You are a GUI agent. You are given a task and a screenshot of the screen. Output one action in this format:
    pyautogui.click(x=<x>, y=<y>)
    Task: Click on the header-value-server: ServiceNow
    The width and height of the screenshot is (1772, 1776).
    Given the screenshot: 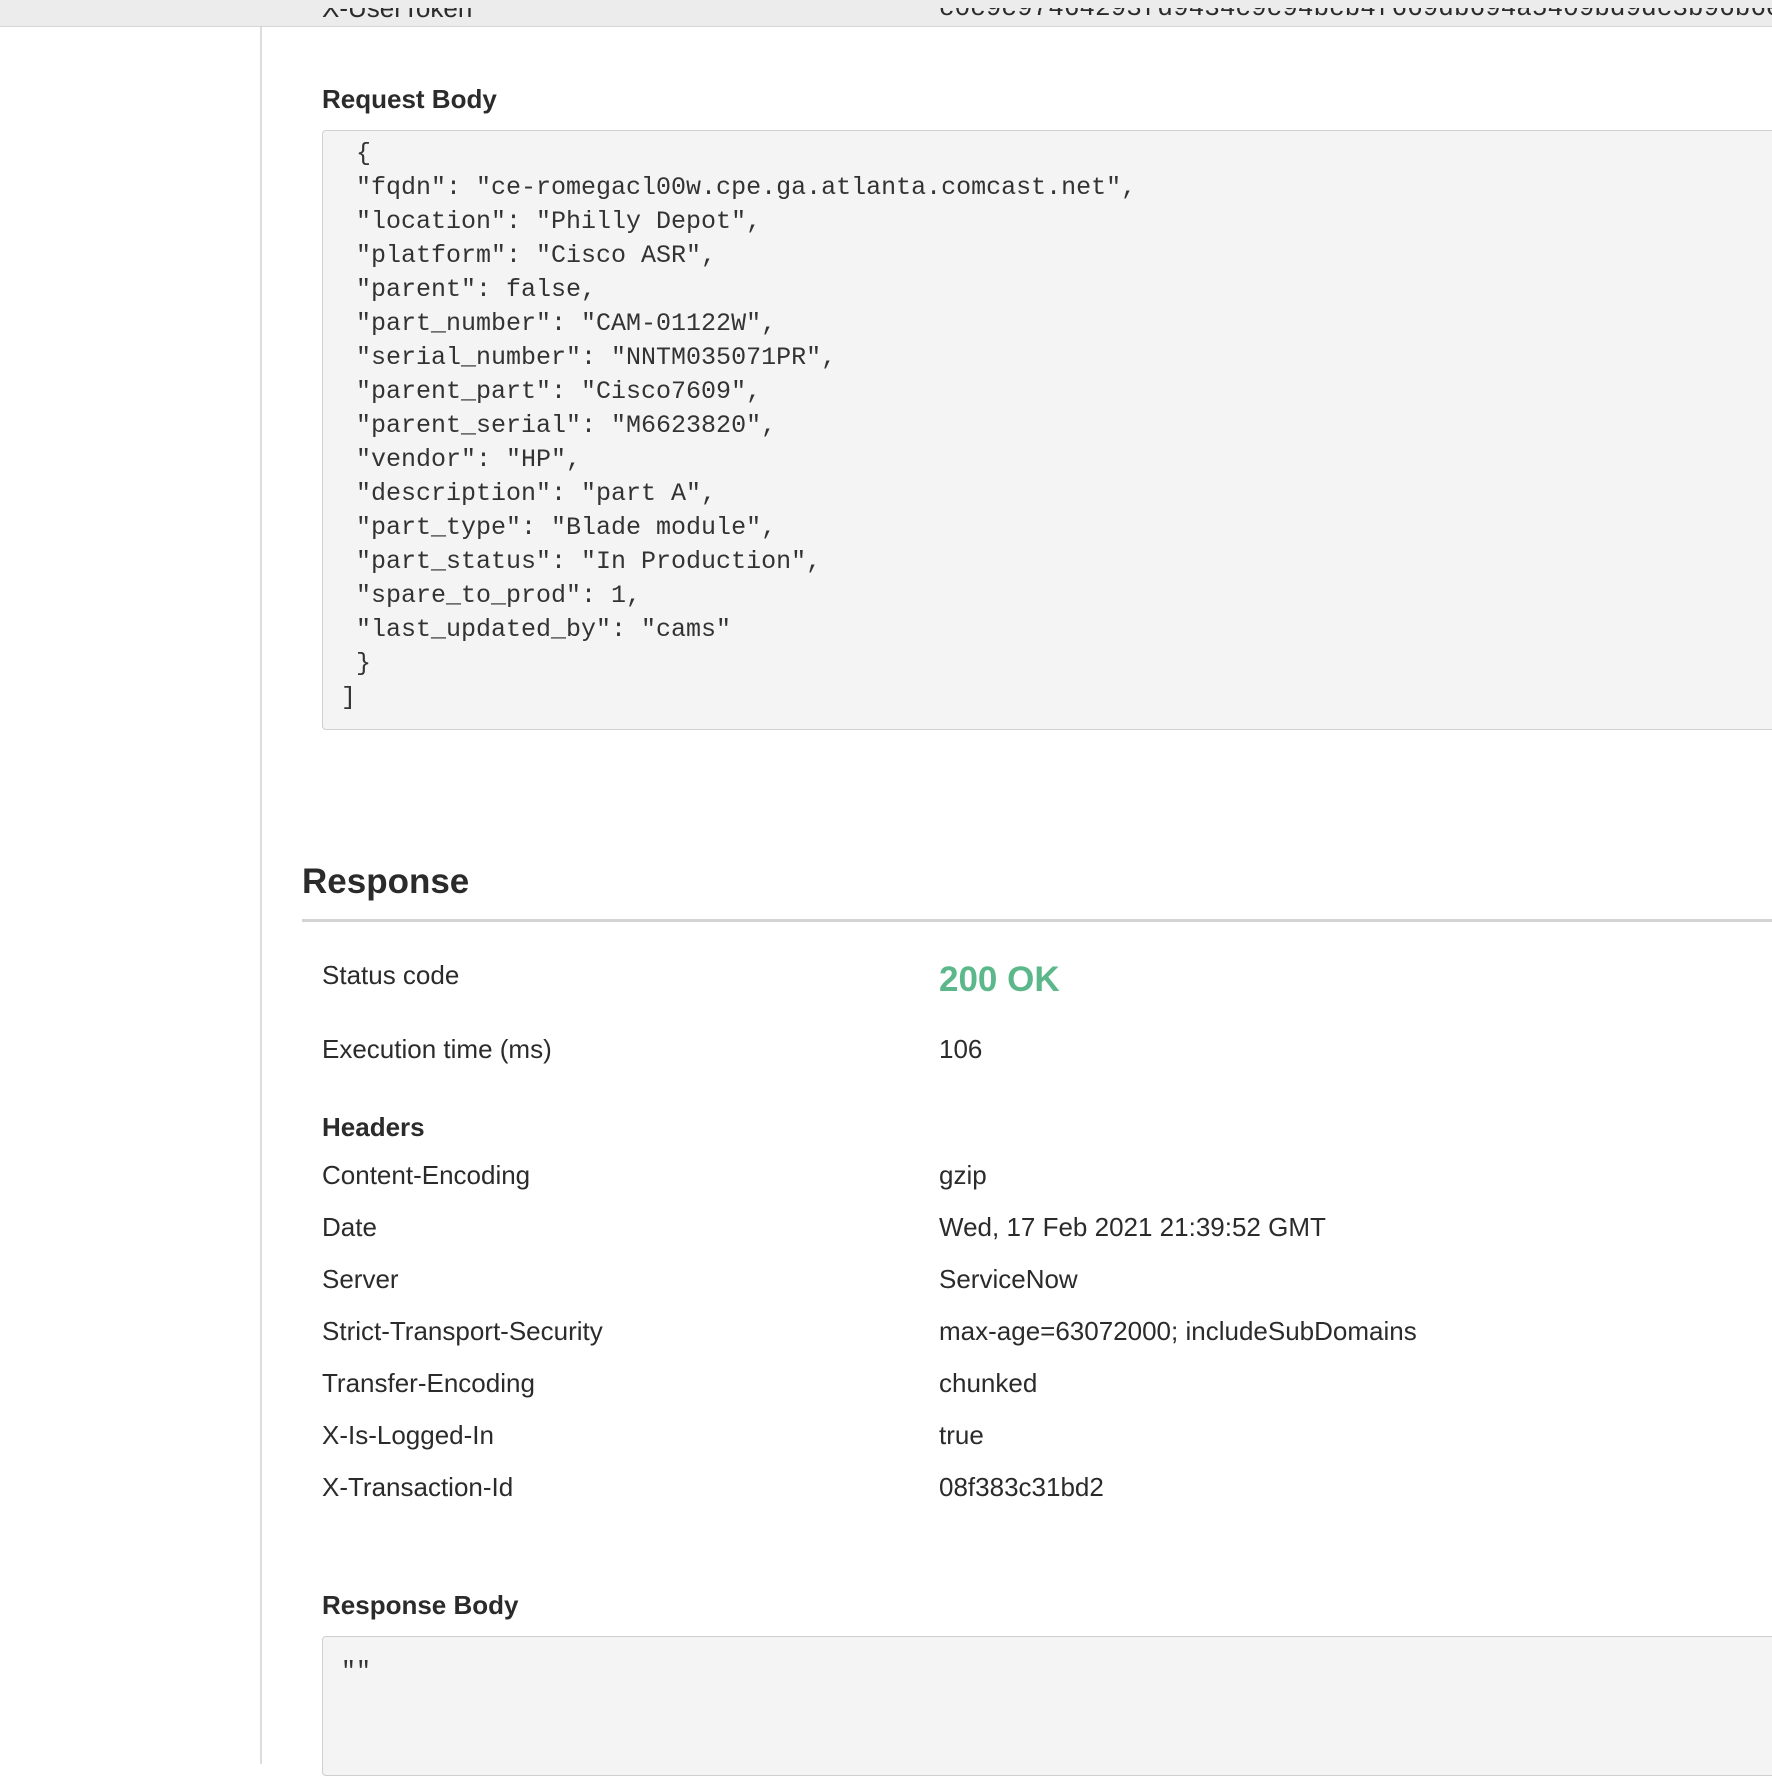 What is the action you would take?
    pyautogui.click(x=1008, y=1279)
    